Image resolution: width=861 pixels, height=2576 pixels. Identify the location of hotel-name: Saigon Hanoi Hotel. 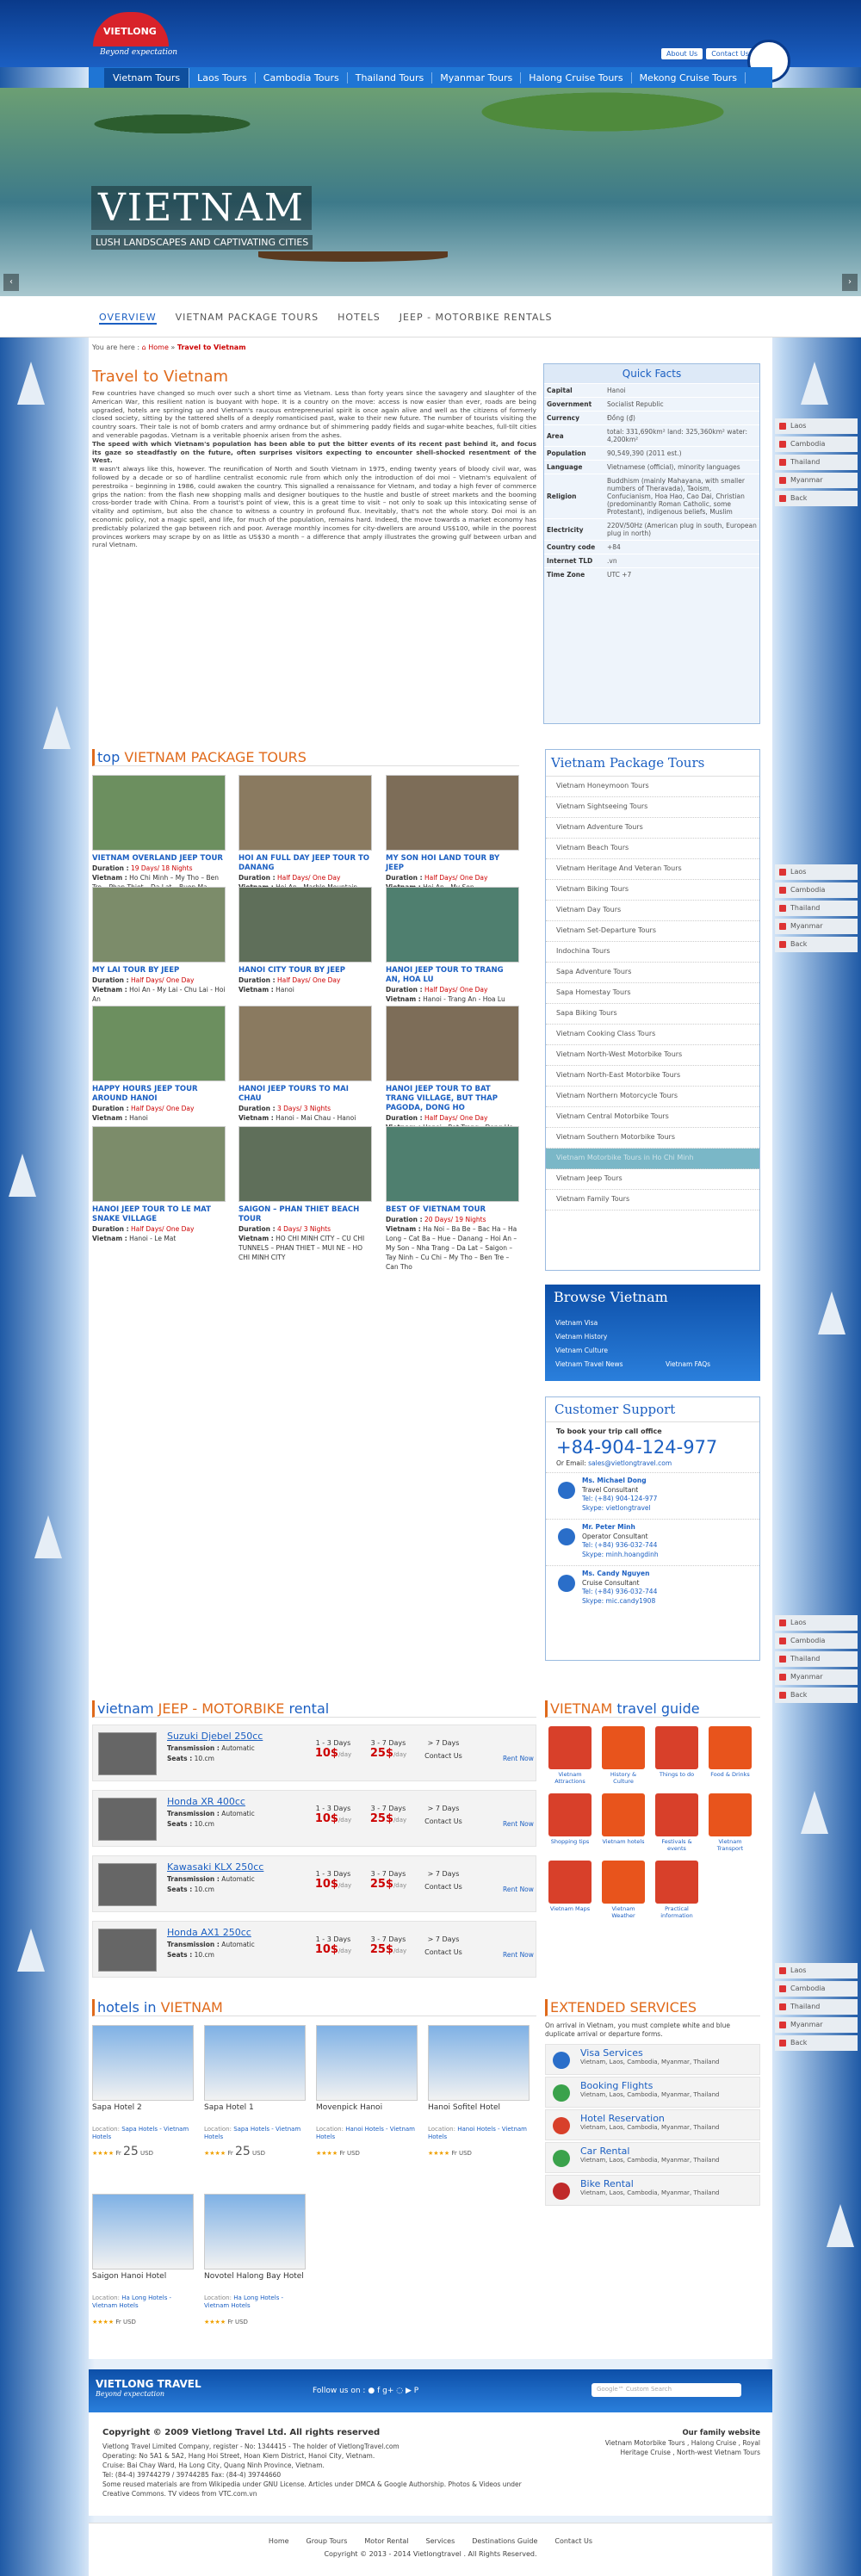
(143, 2283).